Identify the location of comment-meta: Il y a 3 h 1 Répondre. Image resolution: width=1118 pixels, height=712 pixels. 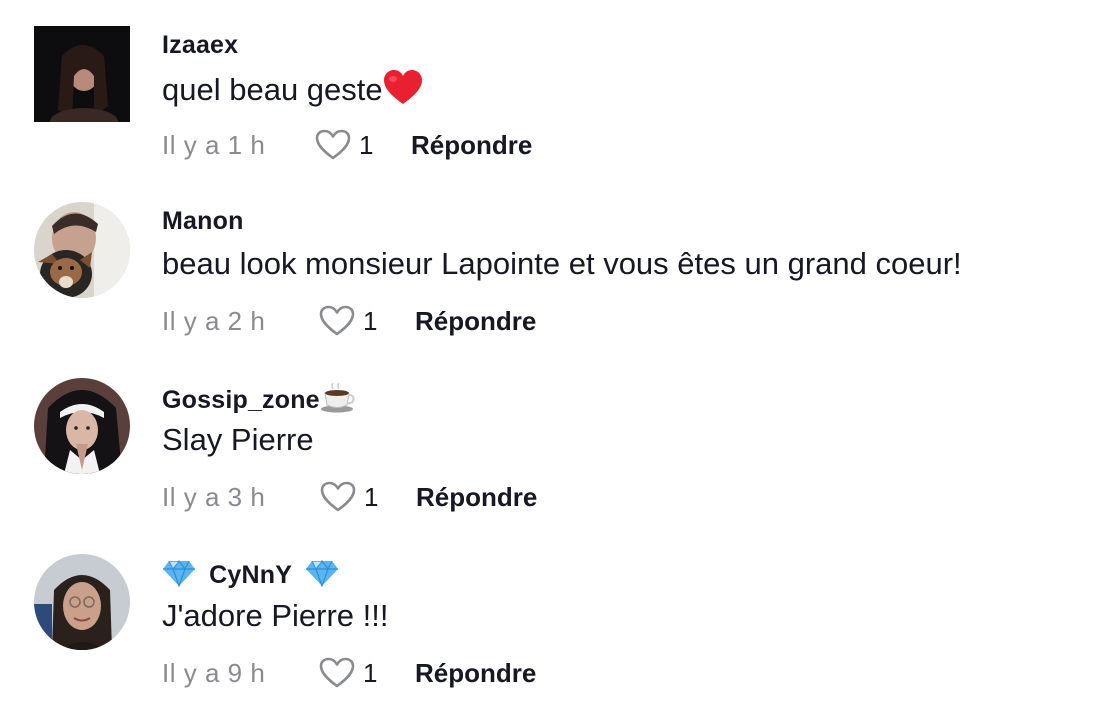
(349, 497).